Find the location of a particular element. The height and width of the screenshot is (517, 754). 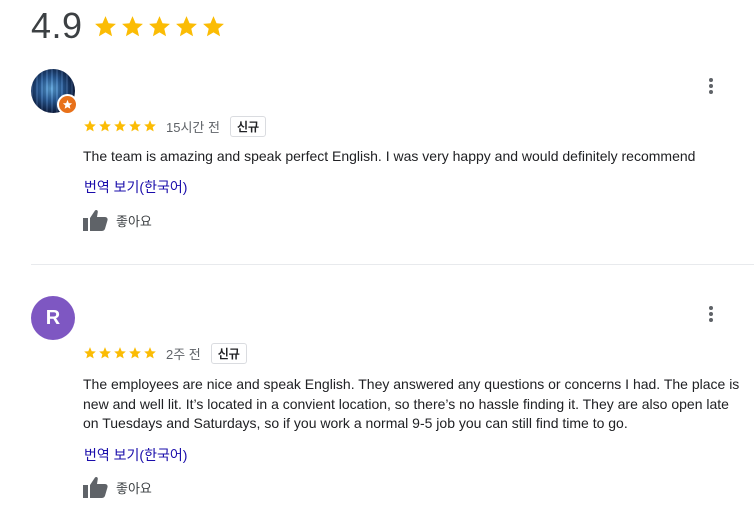

overall-score: 4.9 is located at coordinates (57, 25).